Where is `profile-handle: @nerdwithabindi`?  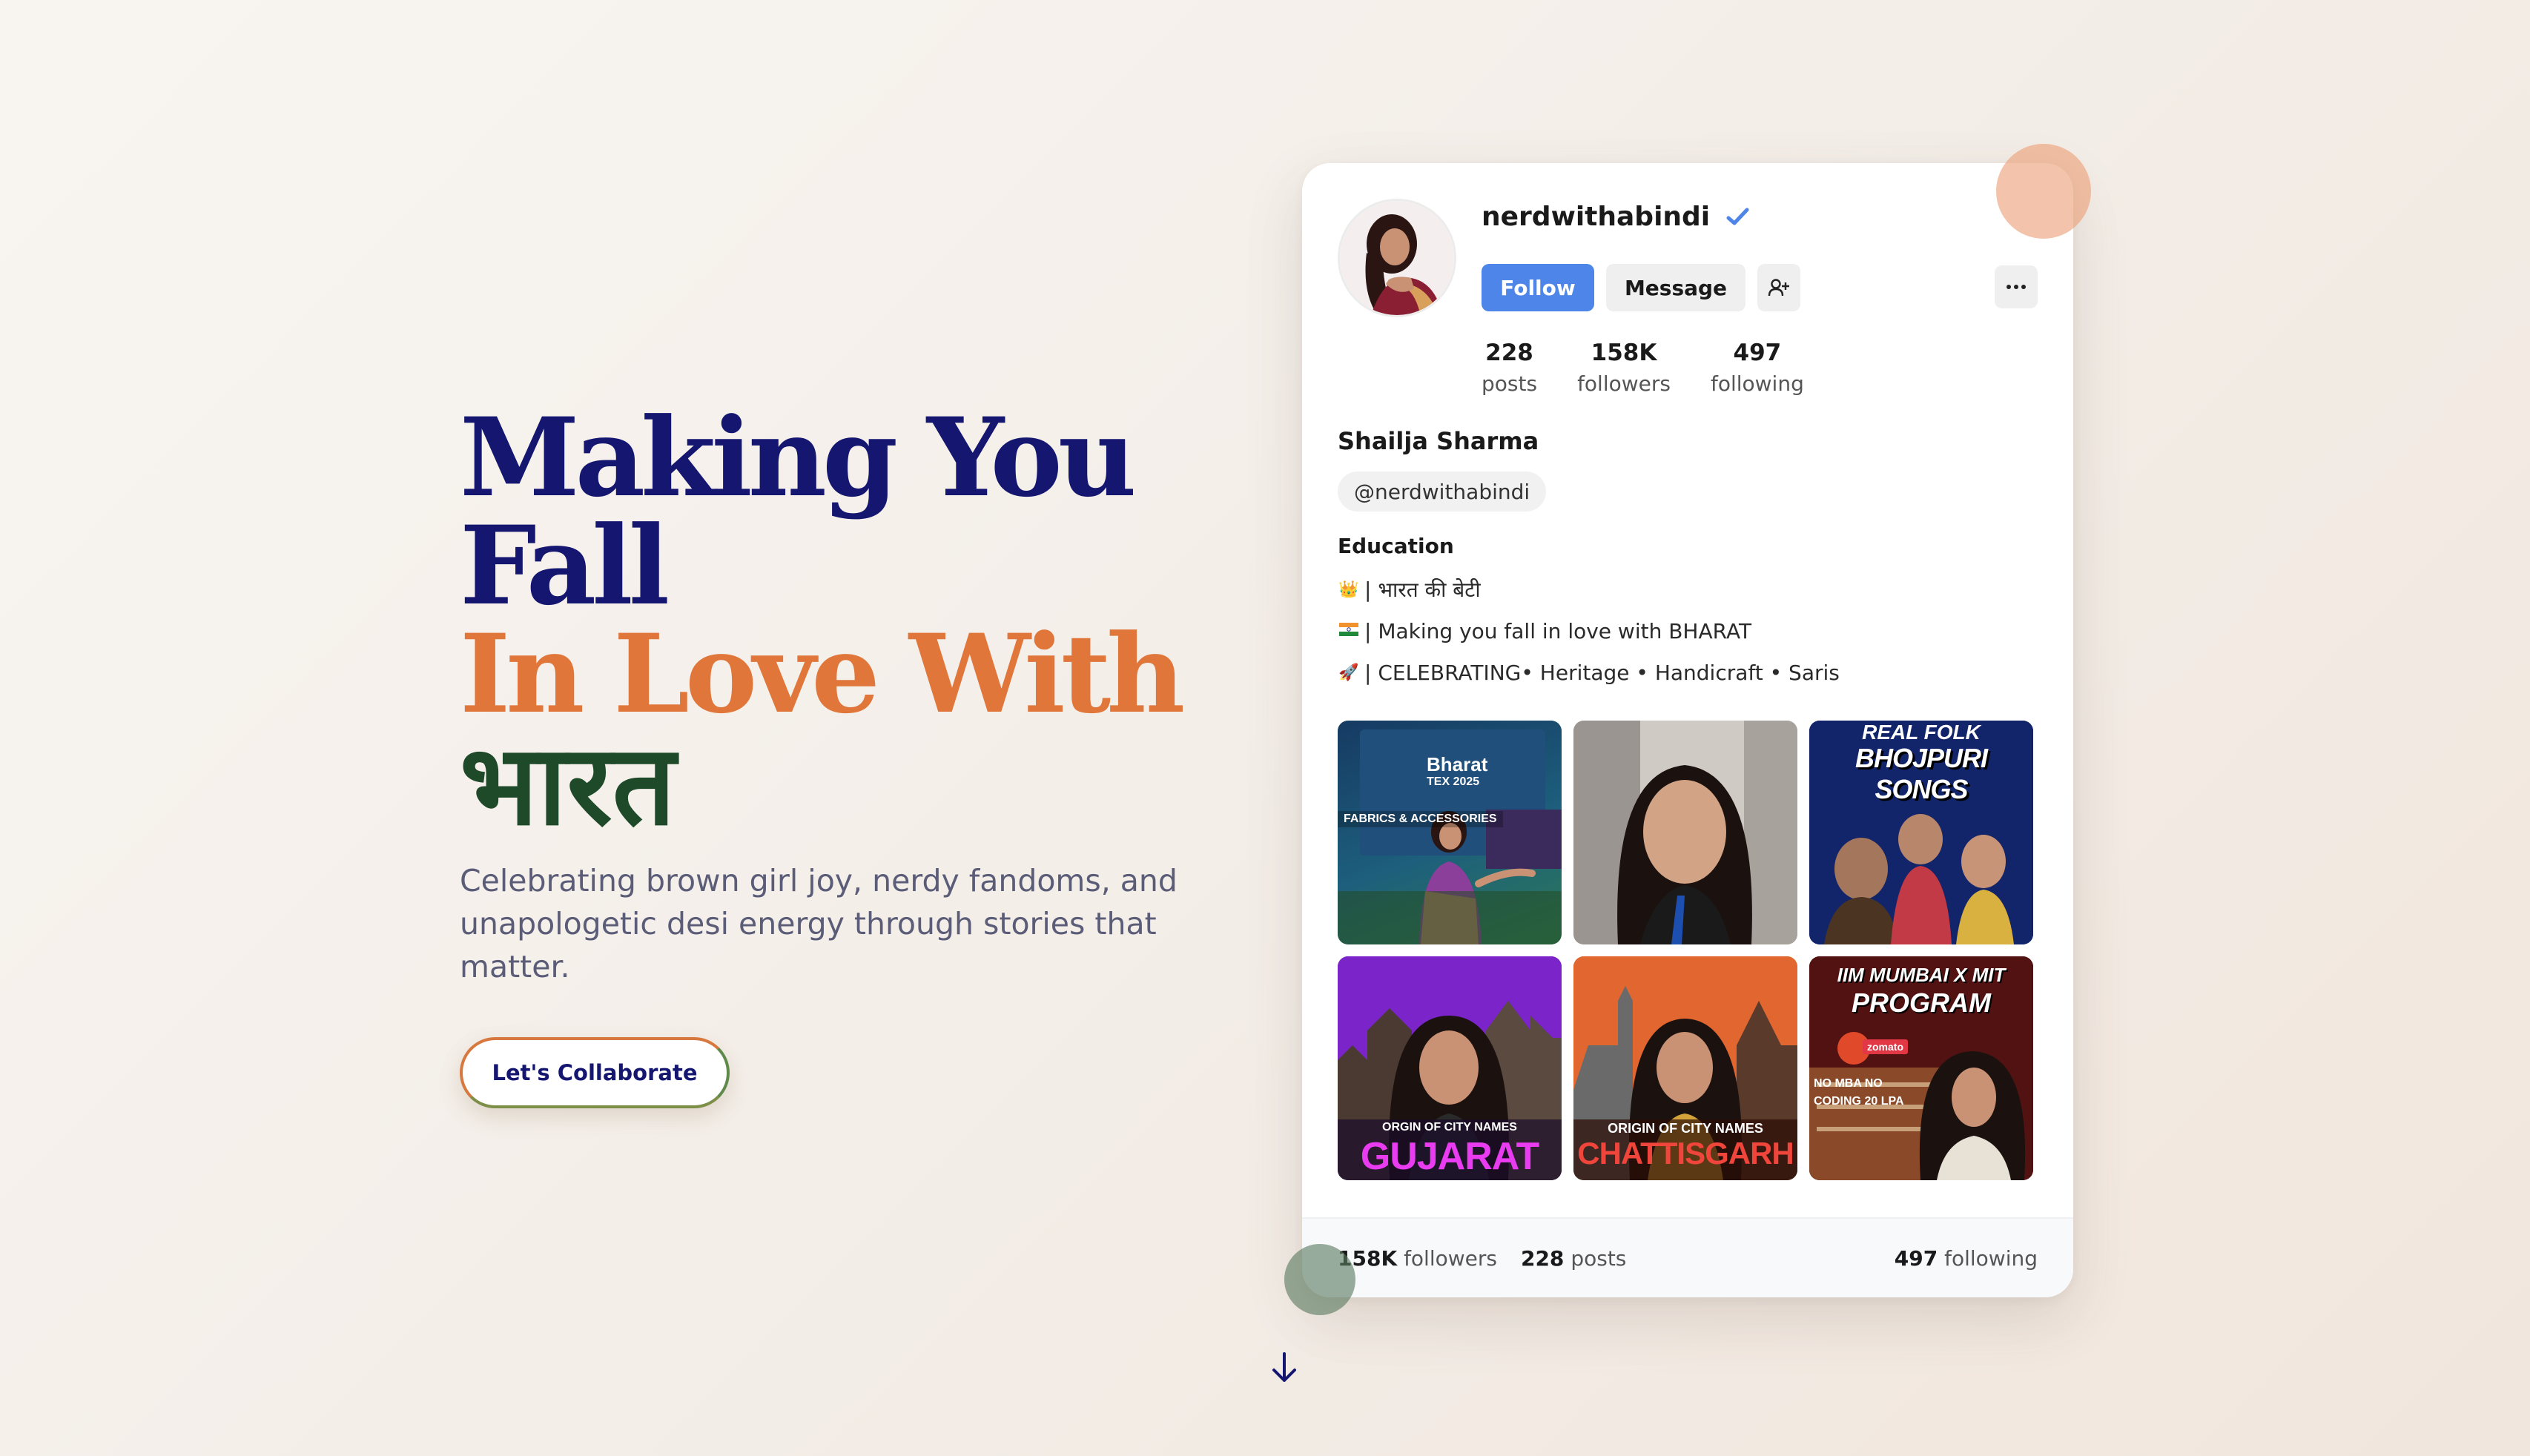 profile-handle: @nerdwithabindi is located at coordinates (1442, 491).